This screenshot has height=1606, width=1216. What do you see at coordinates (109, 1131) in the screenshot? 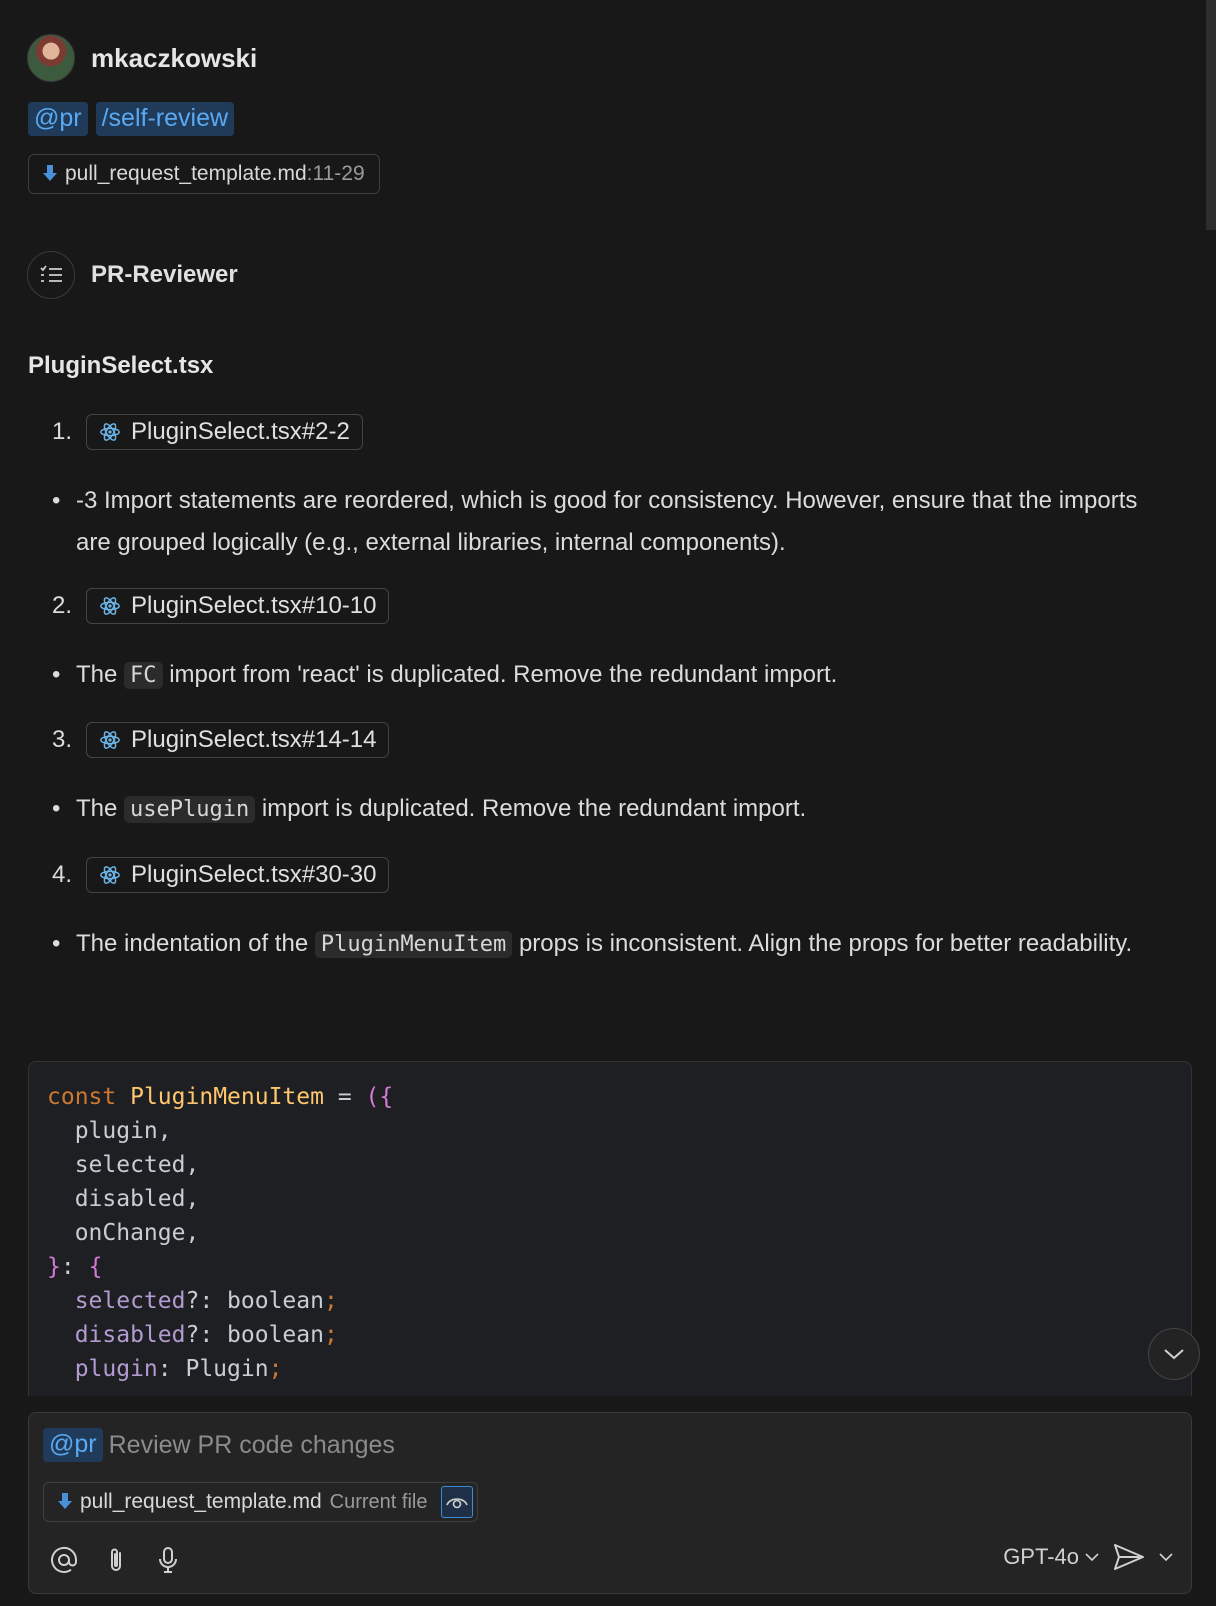
I see `code-line: plugin,` at bounding box center [109, 1131].